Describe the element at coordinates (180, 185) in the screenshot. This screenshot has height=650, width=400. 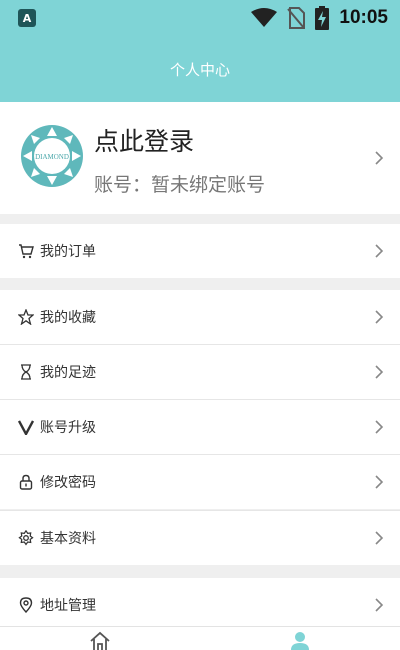
I see `account-status: 账号：暂未绑定账号` at that location.